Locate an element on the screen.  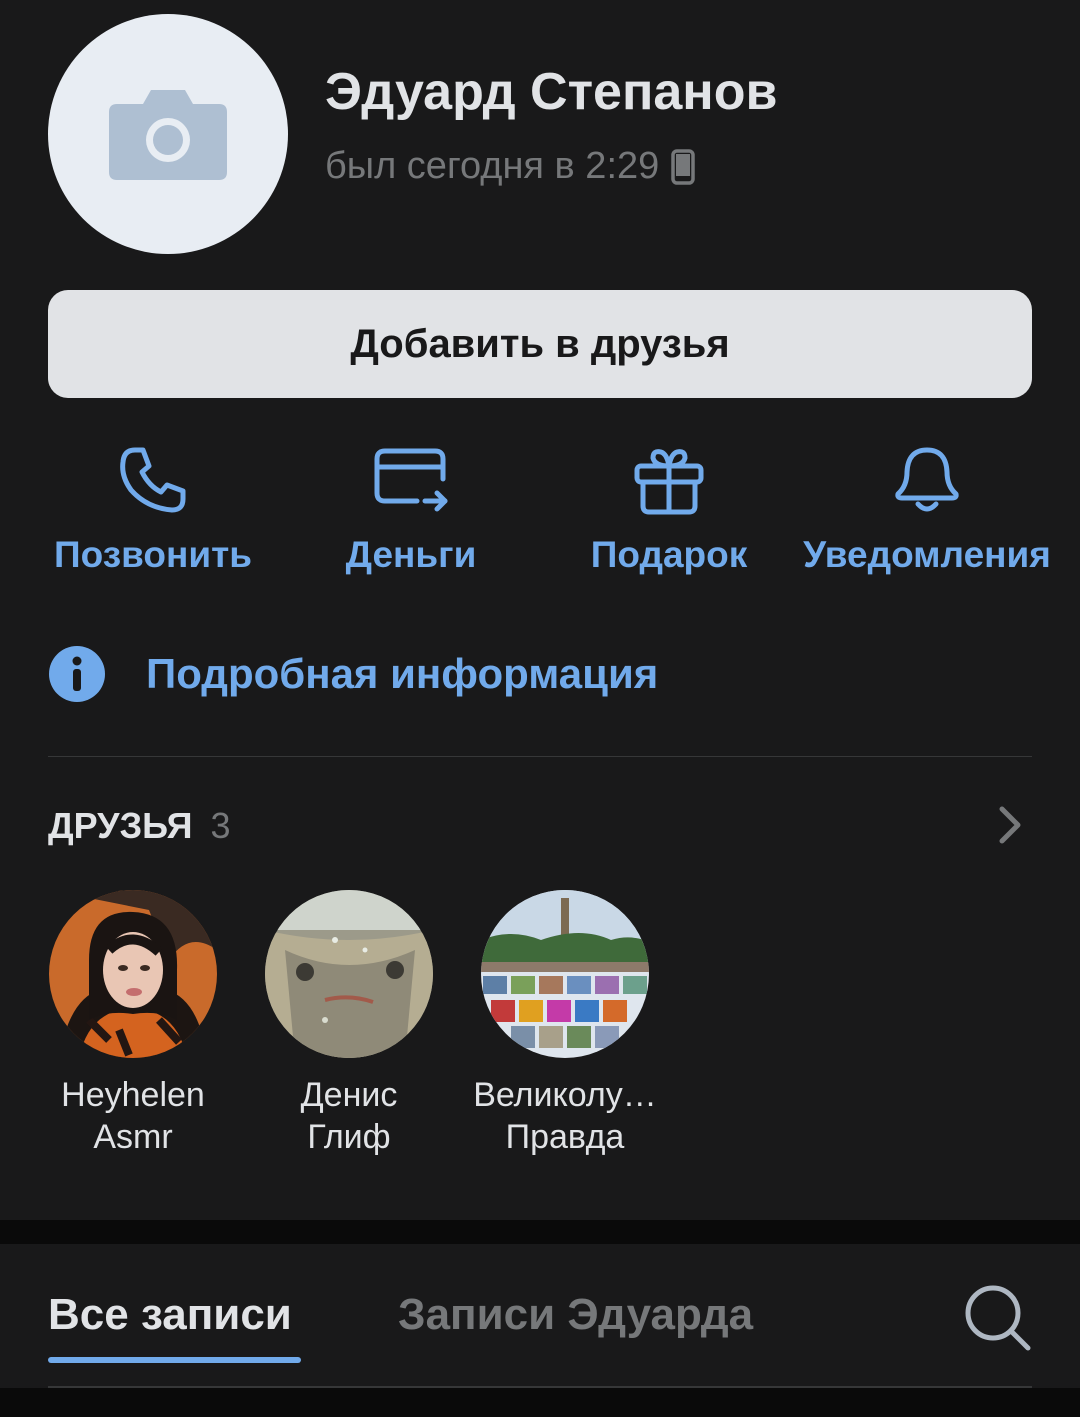
chevron-right-icon is located at coordinates (1010, 825).